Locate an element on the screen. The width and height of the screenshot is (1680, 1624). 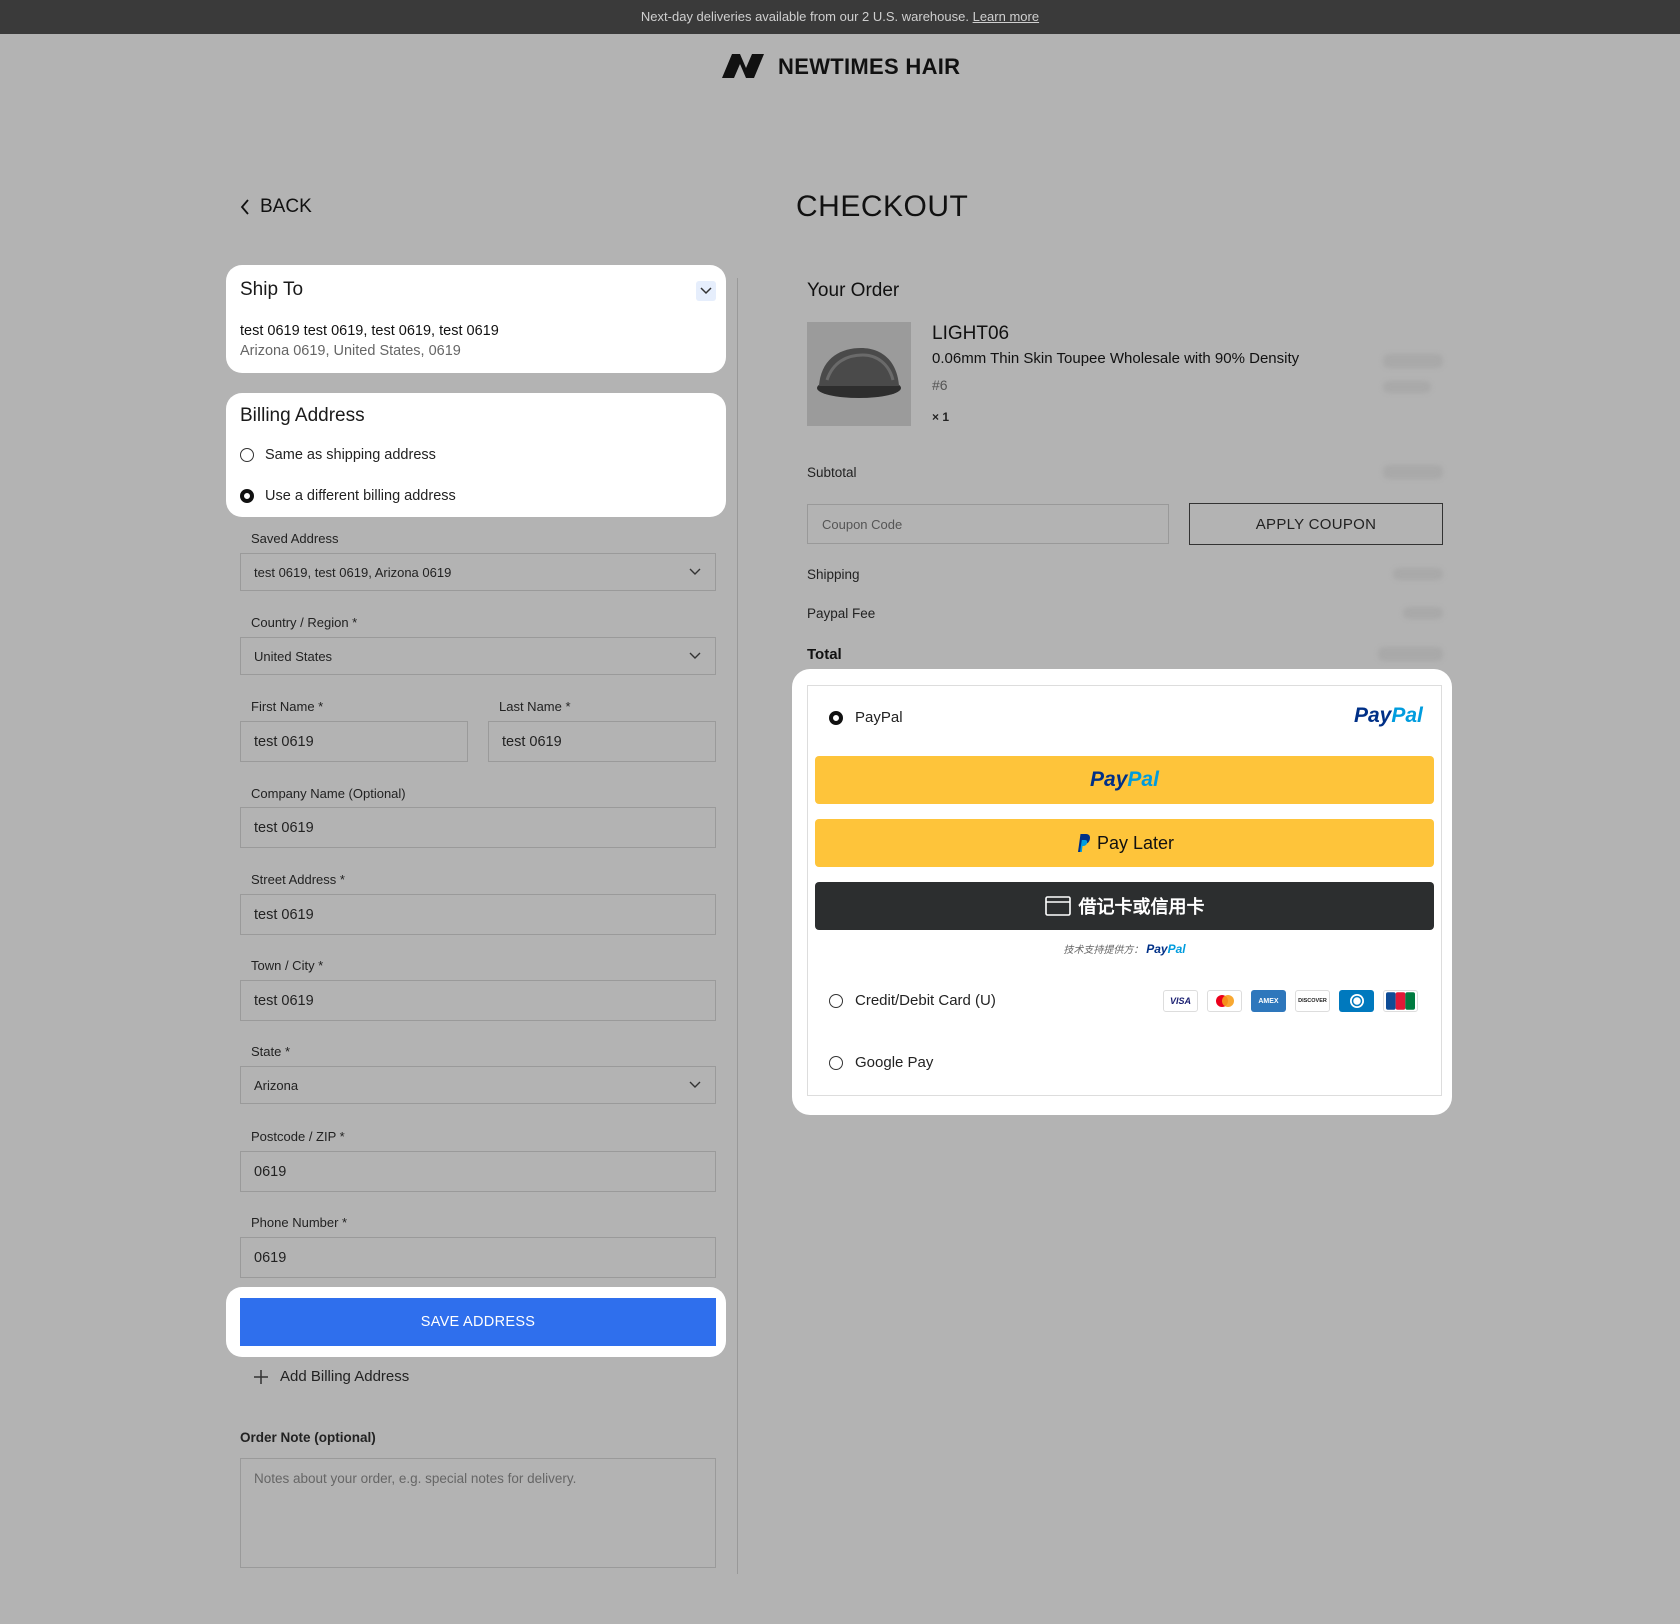
radio-credit-card is located at coordinates (836, 1000).